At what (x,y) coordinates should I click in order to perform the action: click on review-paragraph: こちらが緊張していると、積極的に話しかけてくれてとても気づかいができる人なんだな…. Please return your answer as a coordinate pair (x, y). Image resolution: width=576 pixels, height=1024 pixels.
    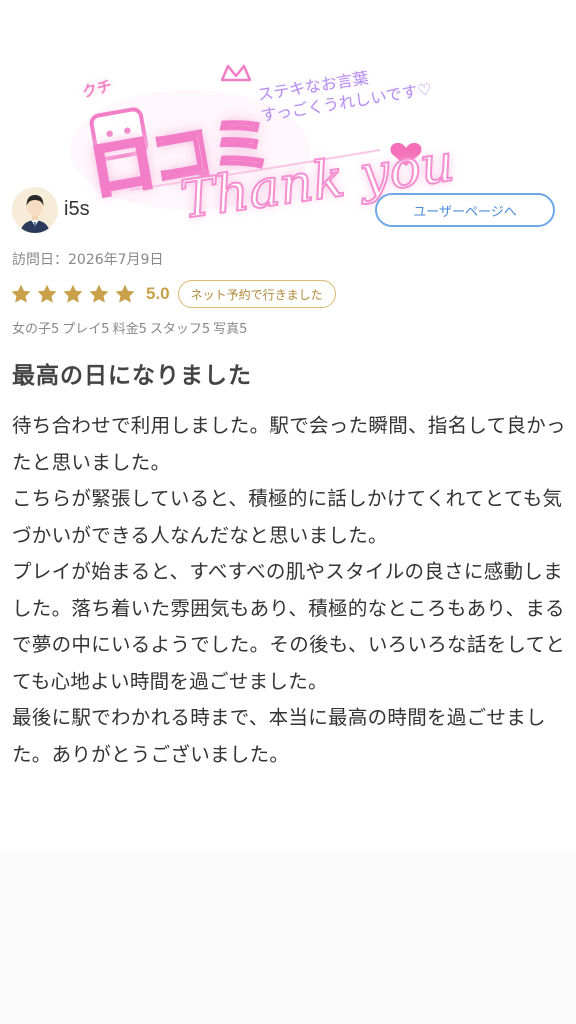
    Looking at the image, I should click on (287, 517).